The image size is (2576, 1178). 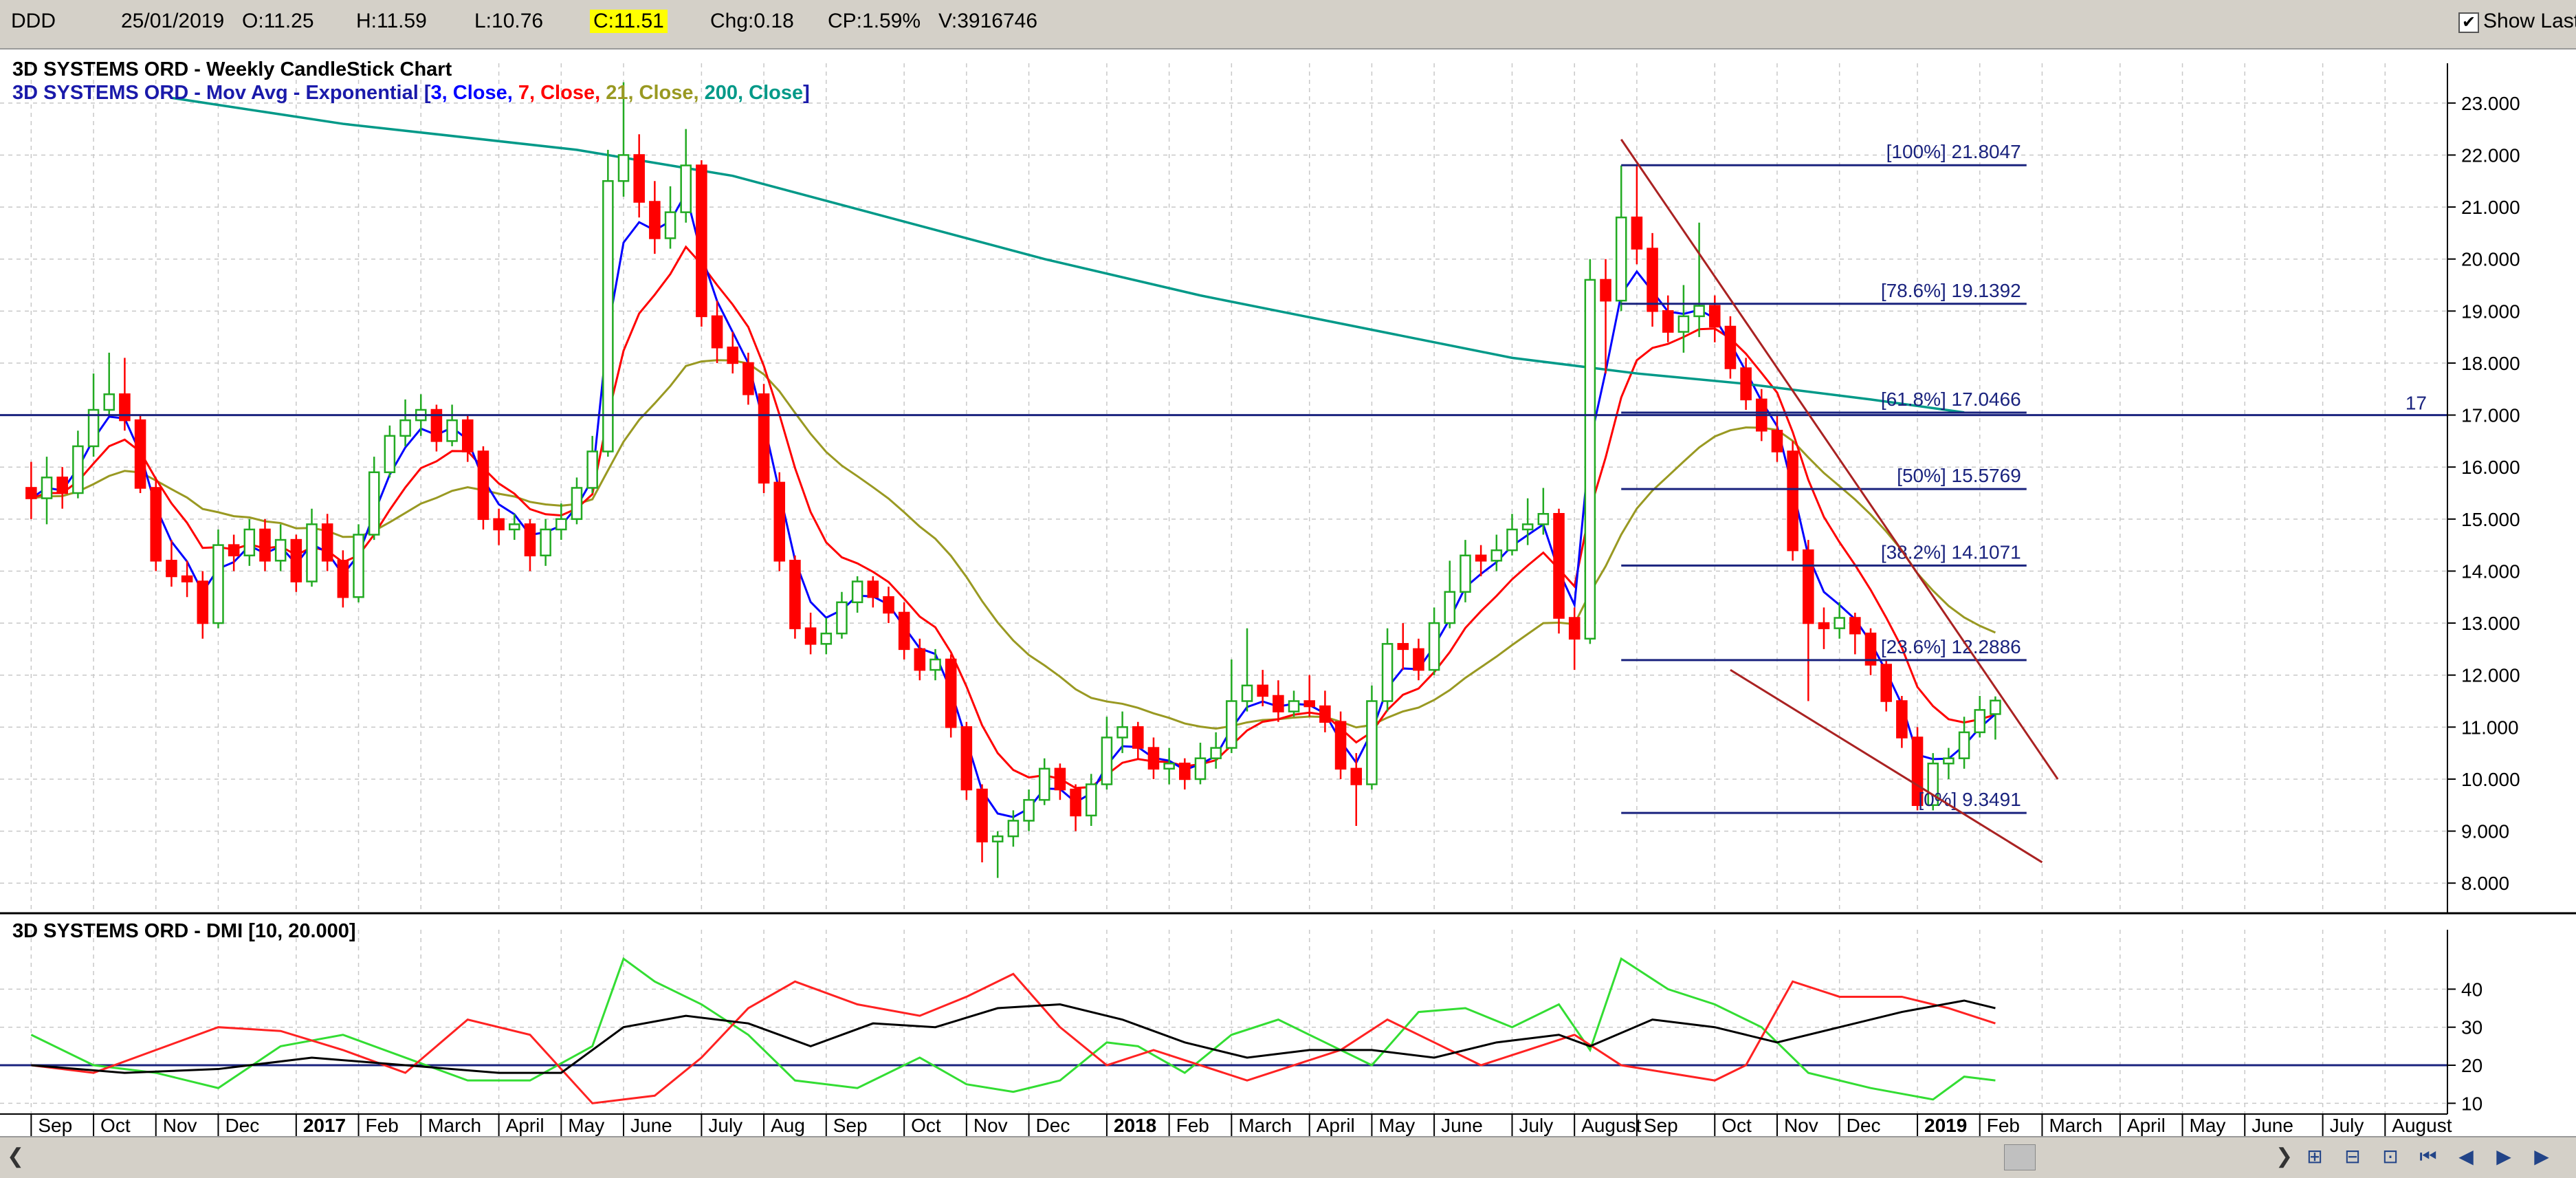 I want to click on symbol-label: DDD, so click(x=33, y=21).